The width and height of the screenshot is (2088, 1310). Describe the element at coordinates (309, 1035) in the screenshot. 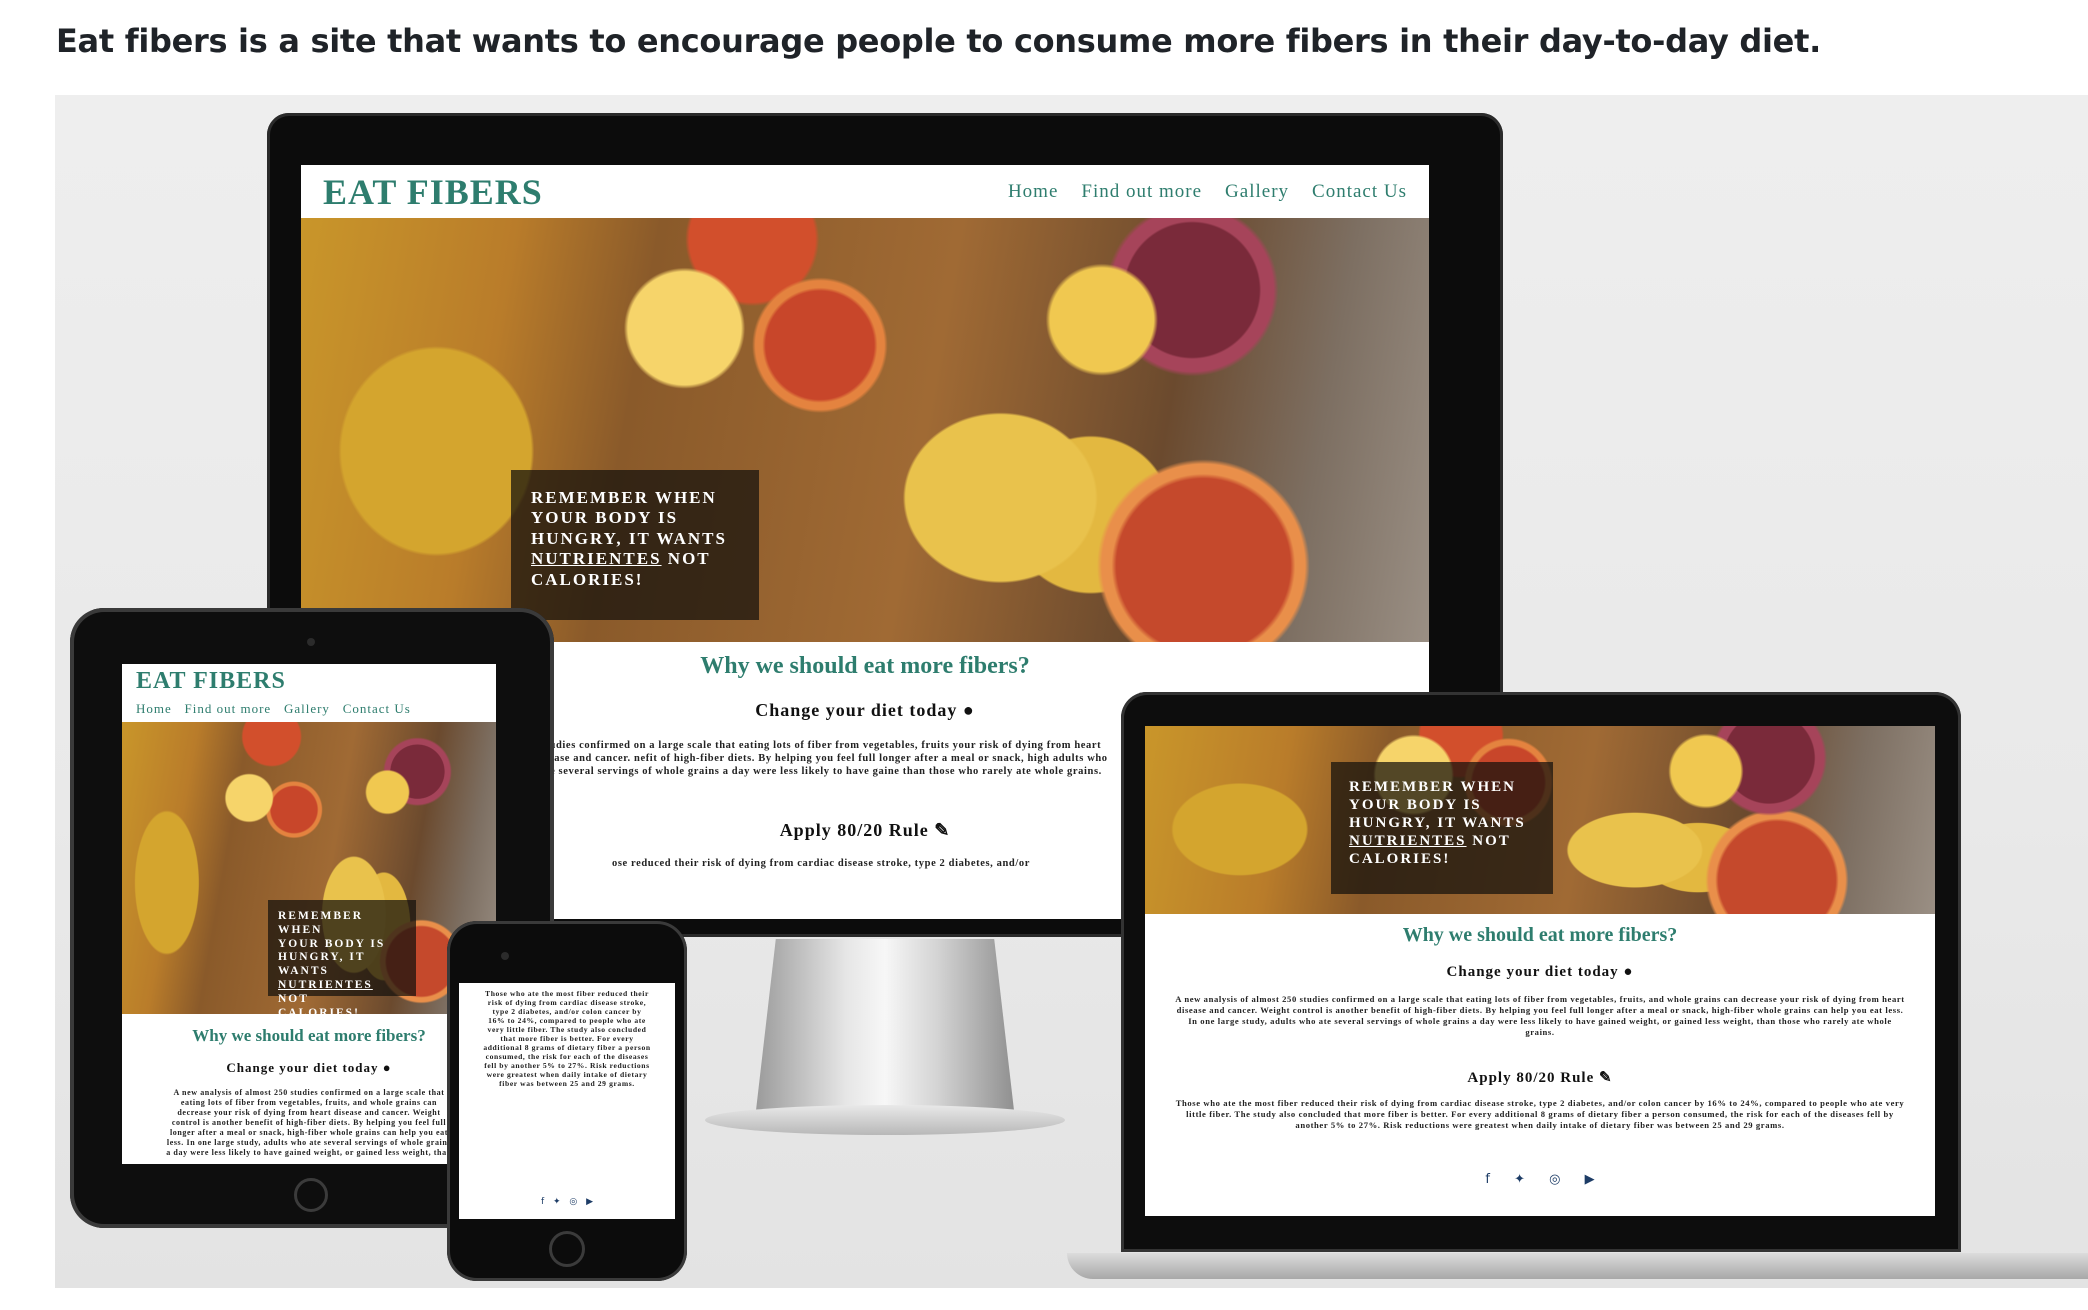

I see `tablet-section-heading: Why we should eat more fibers?` at that location.